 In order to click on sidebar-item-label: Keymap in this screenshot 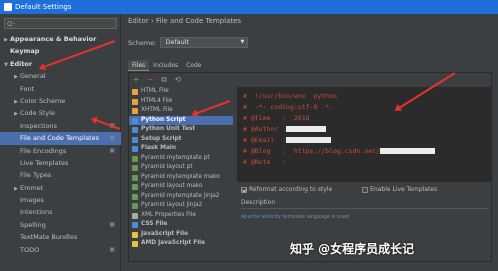, I will do `click(25, 51)`.